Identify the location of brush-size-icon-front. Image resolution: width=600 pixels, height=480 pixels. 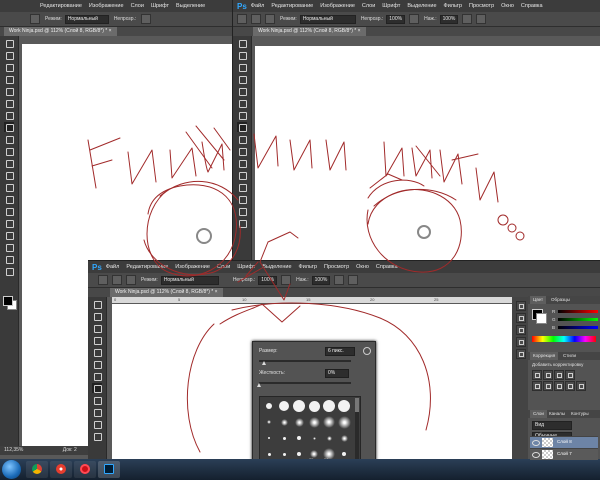
(117, 280).